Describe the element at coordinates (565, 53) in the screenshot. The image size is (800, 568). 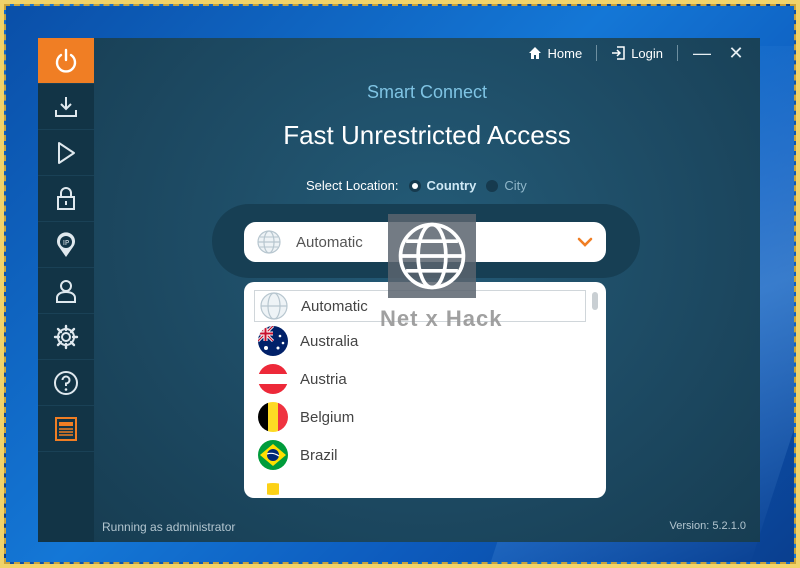
I see `home-label: Home` at that location.